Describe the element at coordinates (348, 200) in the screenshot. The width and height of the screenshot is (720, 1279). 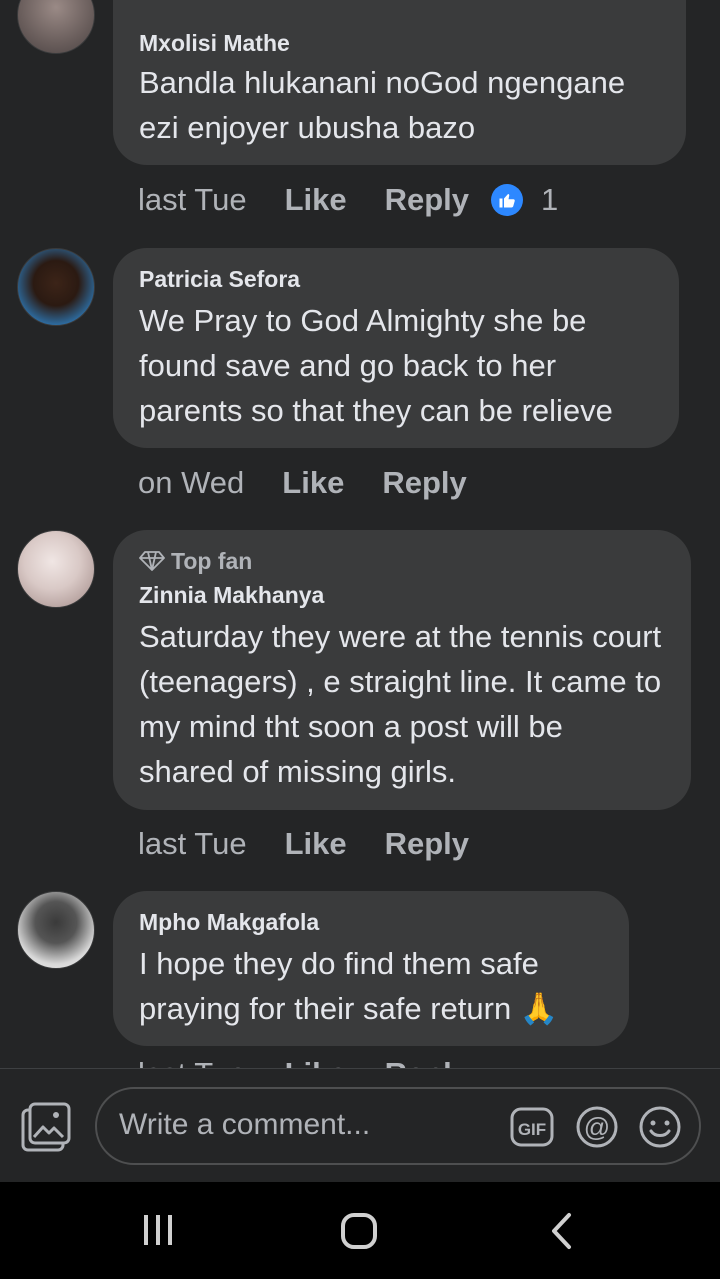
I see `comment-actions: last Tue Like Reply 1` at that location.